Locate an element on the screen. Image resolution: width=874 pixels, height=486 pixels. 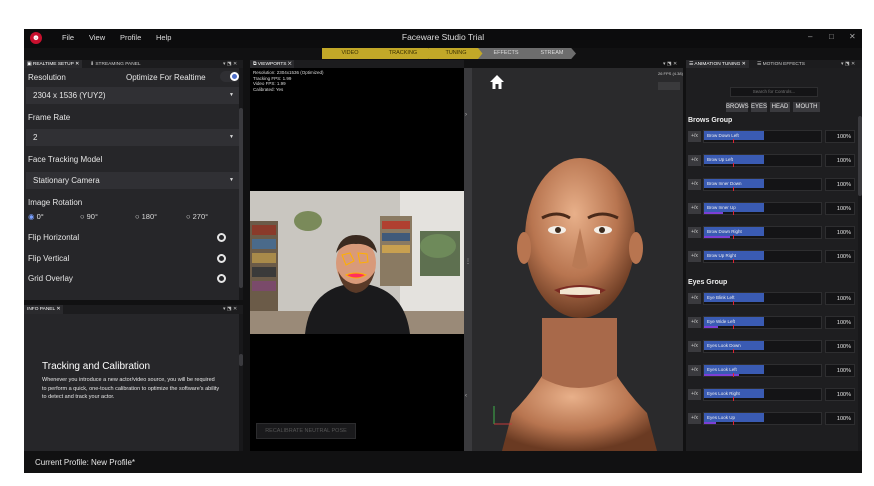
control-slider: Brow Up Left is located at coordinates (762, 160).